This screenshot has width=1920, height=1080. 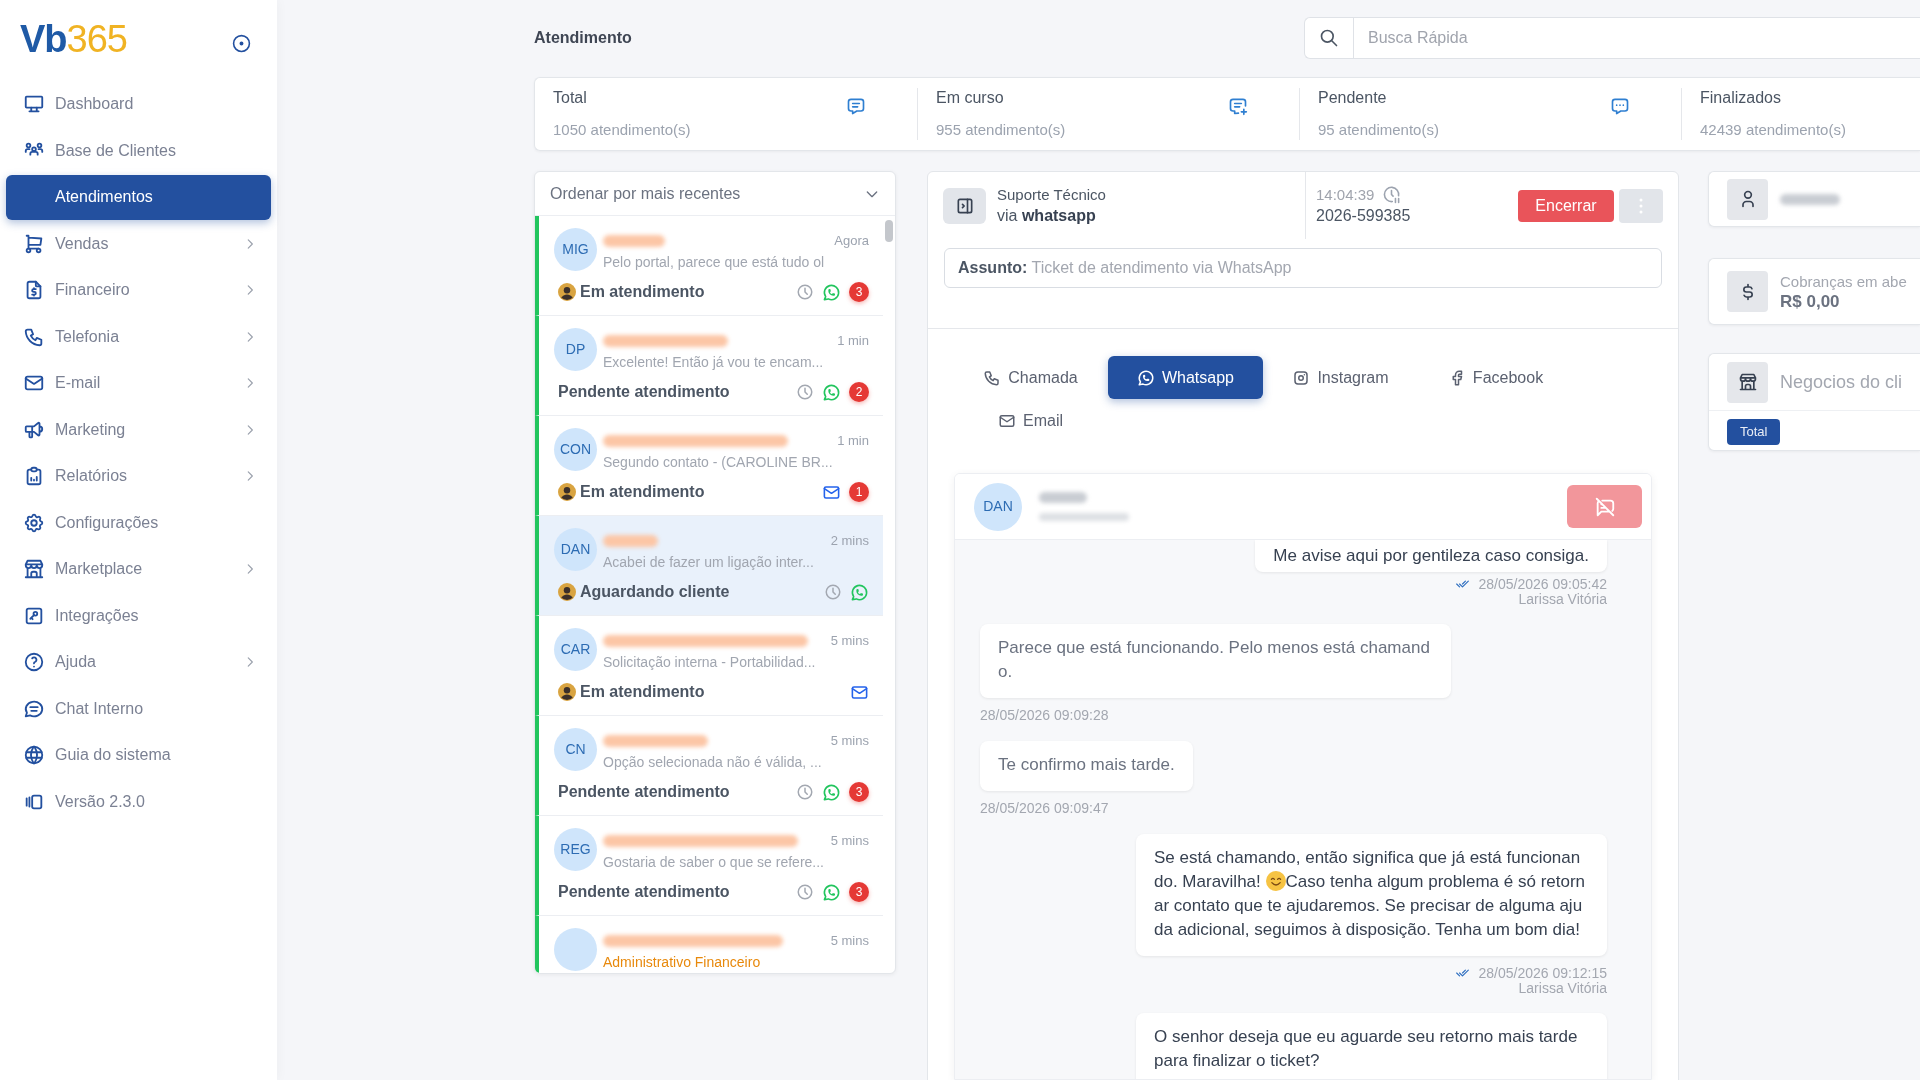 What do you see at coordinates (1810, 301) in the screenshot?
I see `charges-value: R$ 0,00` at bounding box center [1810, 301].